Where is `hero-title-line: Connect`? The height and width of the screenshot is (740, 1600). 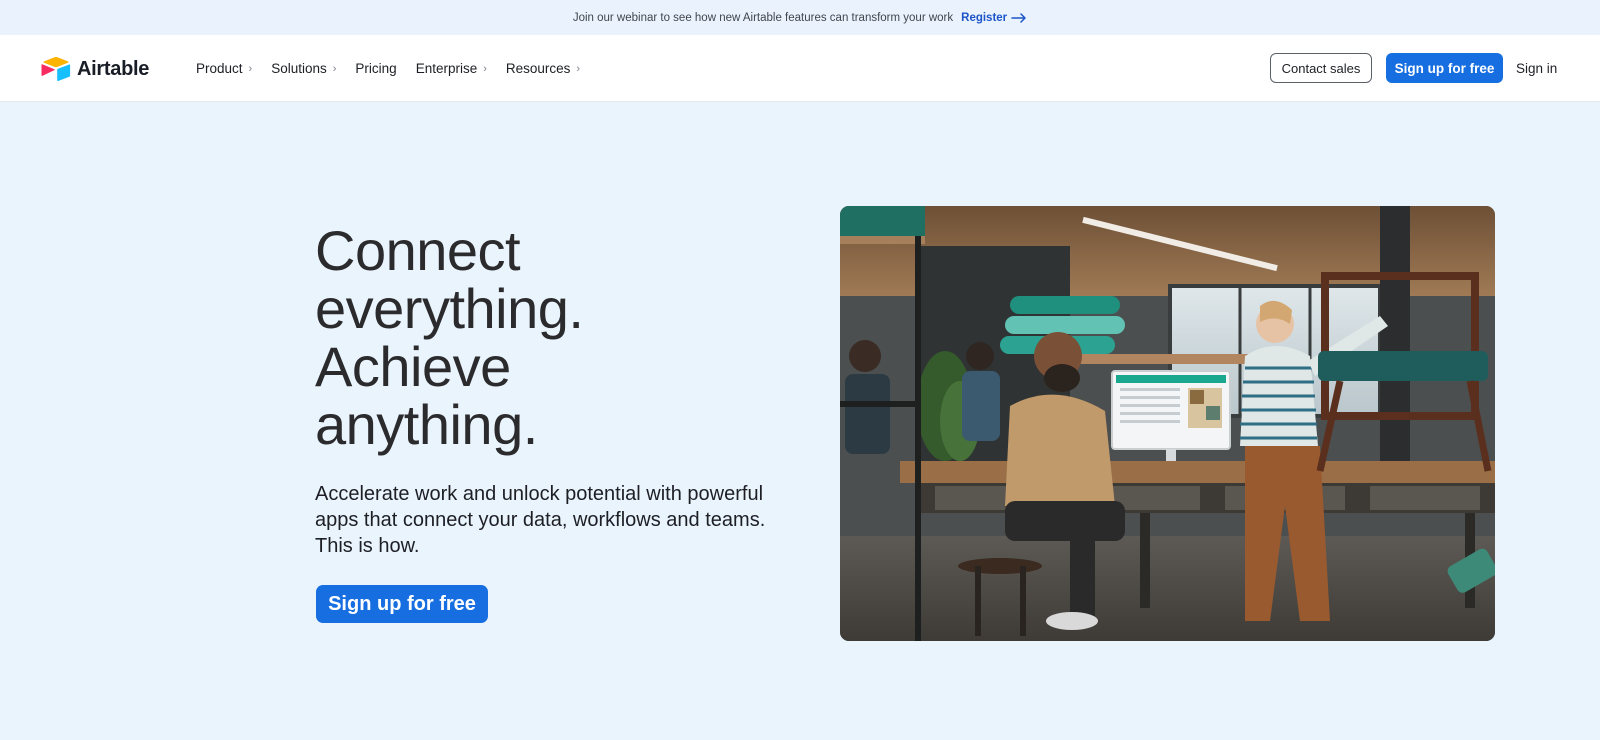 hero-title-line: Connect is located at coordinates (418, 250).